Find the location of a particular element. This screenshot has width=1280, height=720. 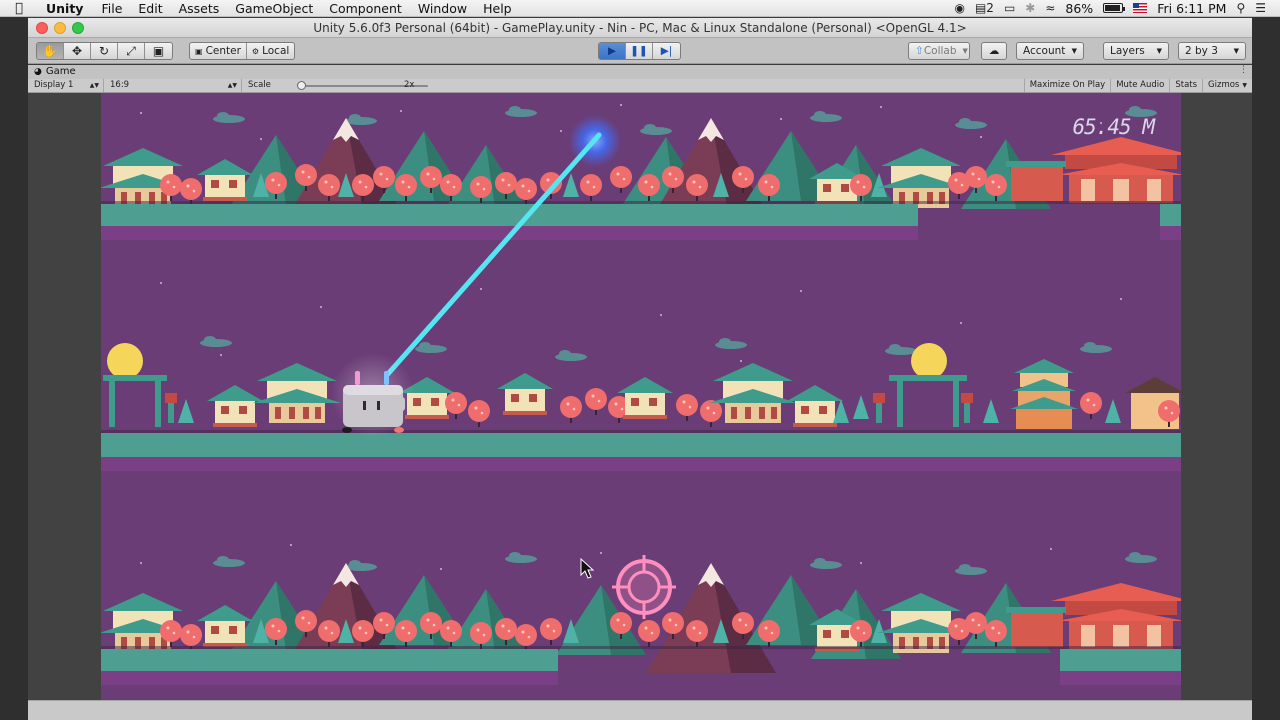

layers-dropdown: Layers ▼ is located at coordinates (1136, 51).